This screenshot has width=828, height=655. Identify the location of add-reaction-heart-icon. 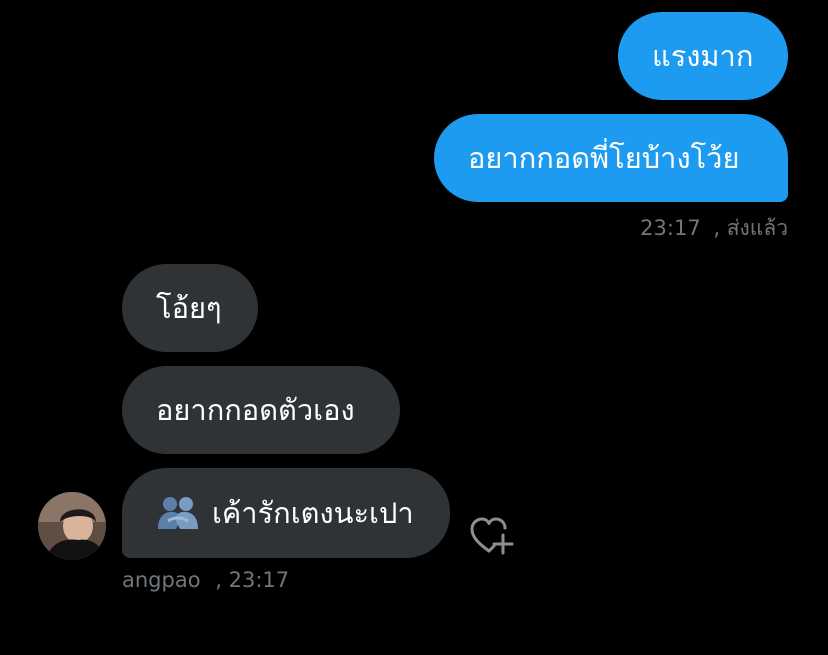
(491, 536).